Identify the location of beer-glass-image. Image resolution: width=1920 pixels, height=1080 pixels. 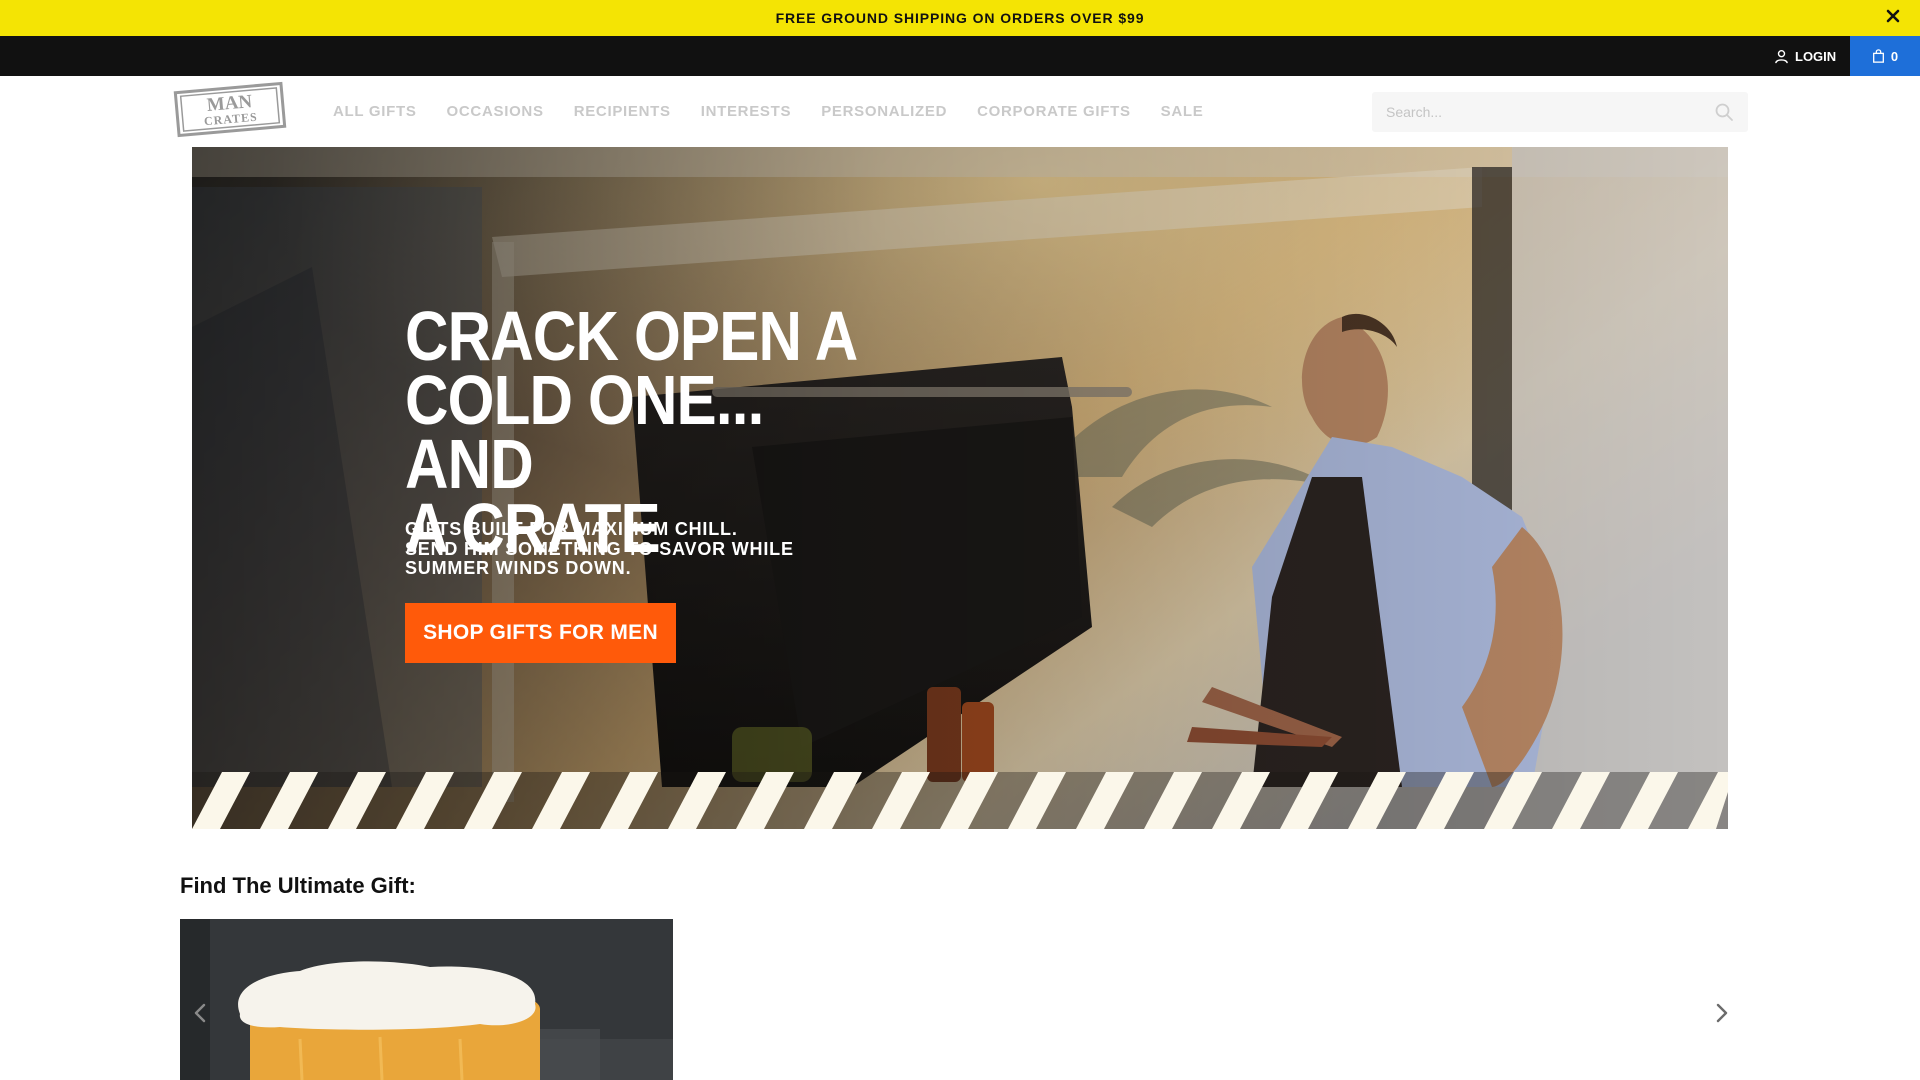
(426, 999).